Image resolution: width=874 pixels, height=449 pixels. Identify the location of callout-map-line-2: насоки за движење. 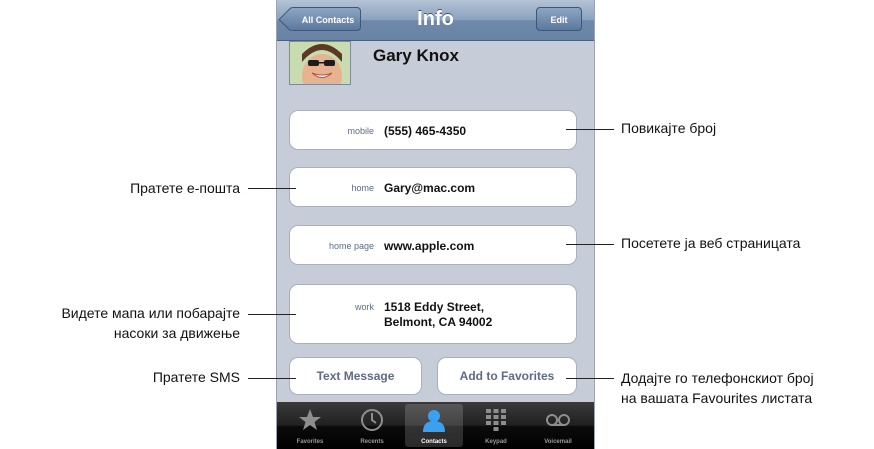
(176, 333).